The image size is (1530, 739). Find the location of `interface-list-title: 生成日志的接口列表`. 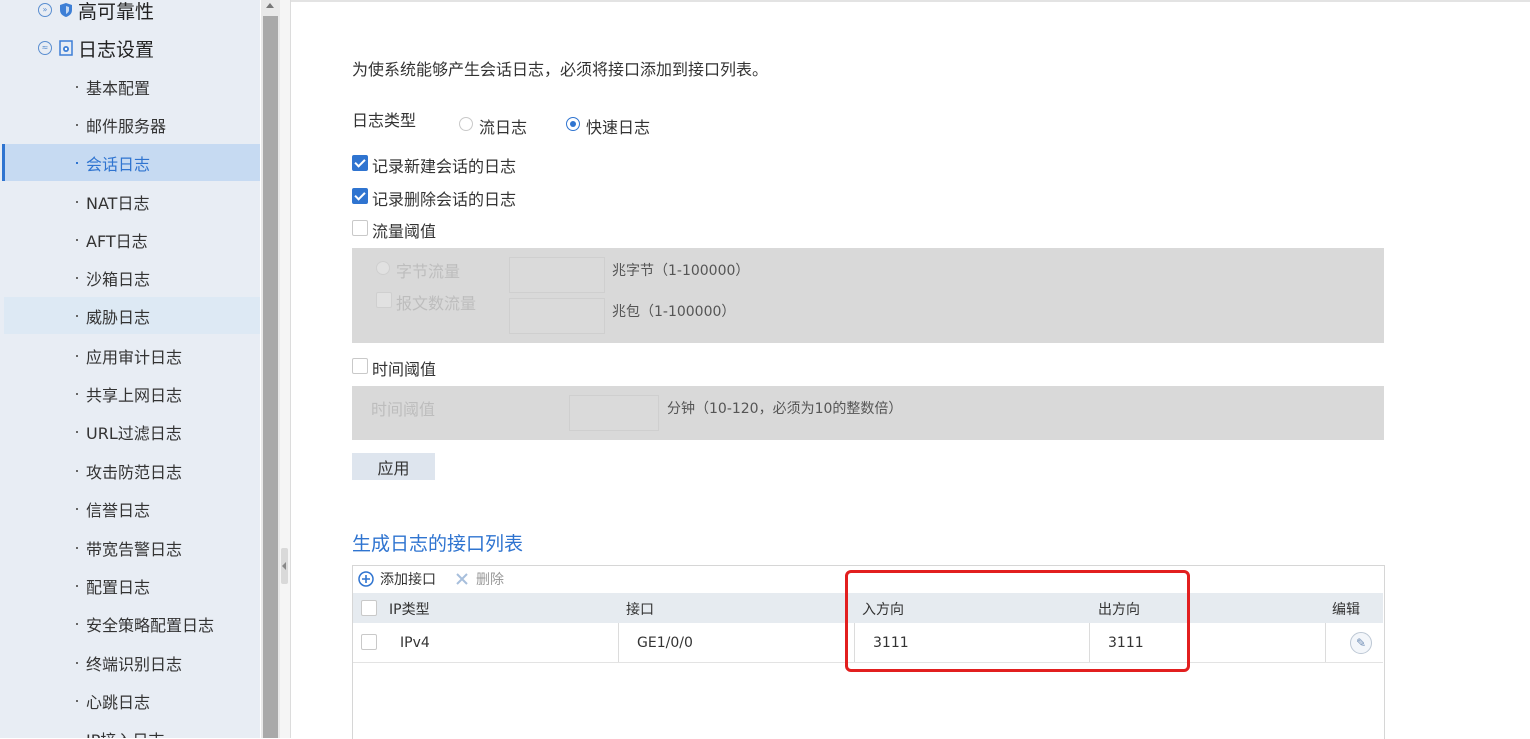

interface-list-title: 生成日志的接口列表 is located at coordinates (438, 544).